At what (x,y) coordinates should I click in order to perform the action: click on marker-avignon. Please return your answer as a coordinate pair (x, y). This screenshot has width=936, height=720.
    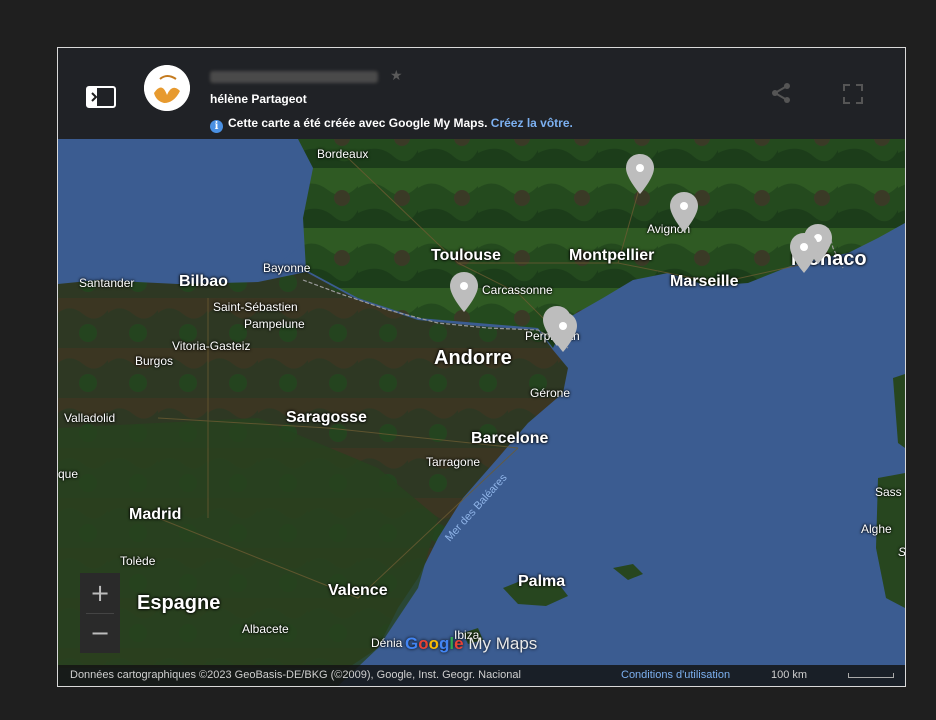
    Looking at the image, I should click on (684, 212).